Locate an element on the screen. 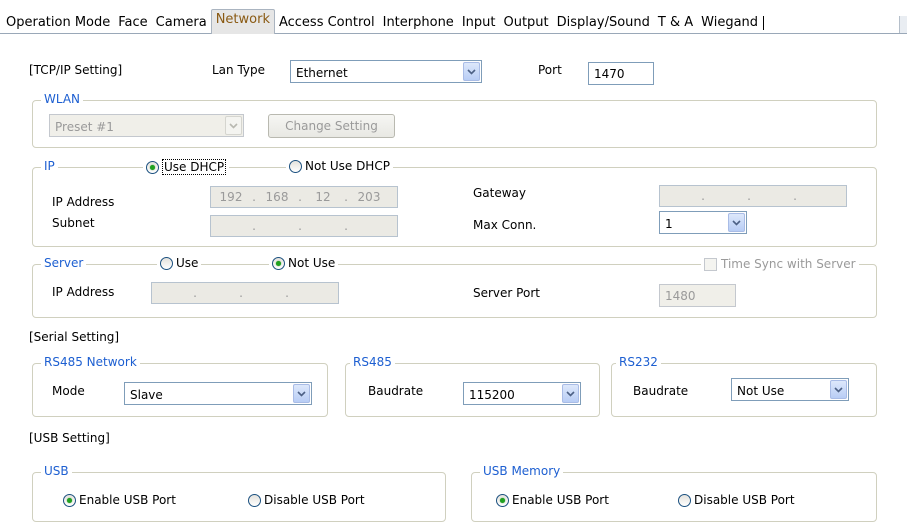 This screenshot has width=907, height=528. mode-value: Slave is located at coordinates (146, 395).